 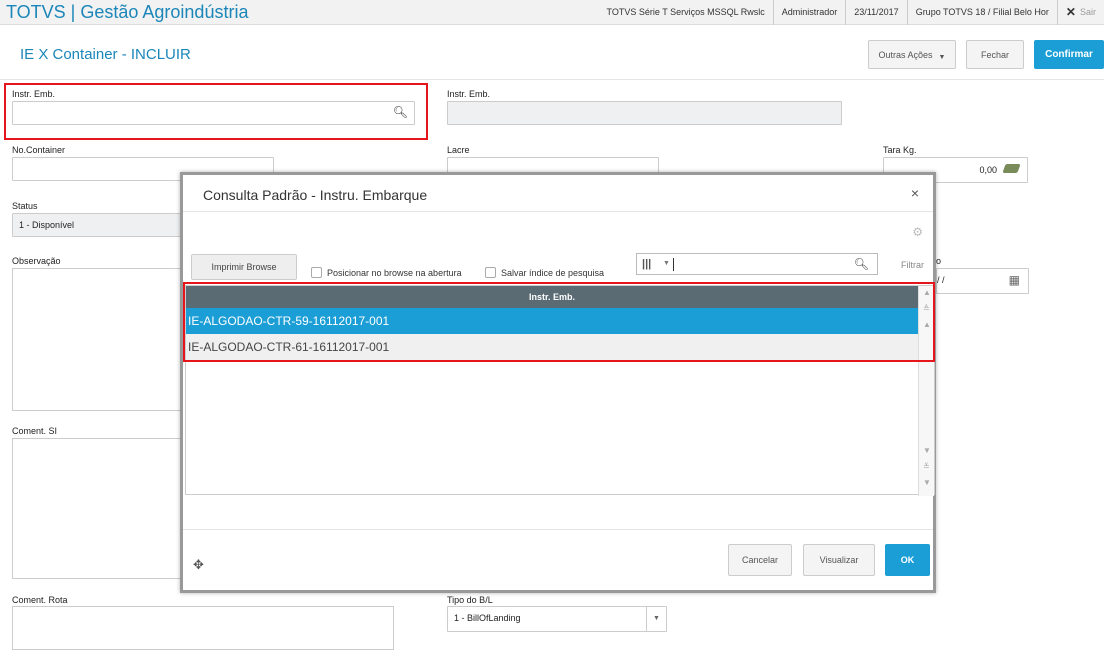 I want to click on filter-link: Filtrar, so click(x=912, y=265).